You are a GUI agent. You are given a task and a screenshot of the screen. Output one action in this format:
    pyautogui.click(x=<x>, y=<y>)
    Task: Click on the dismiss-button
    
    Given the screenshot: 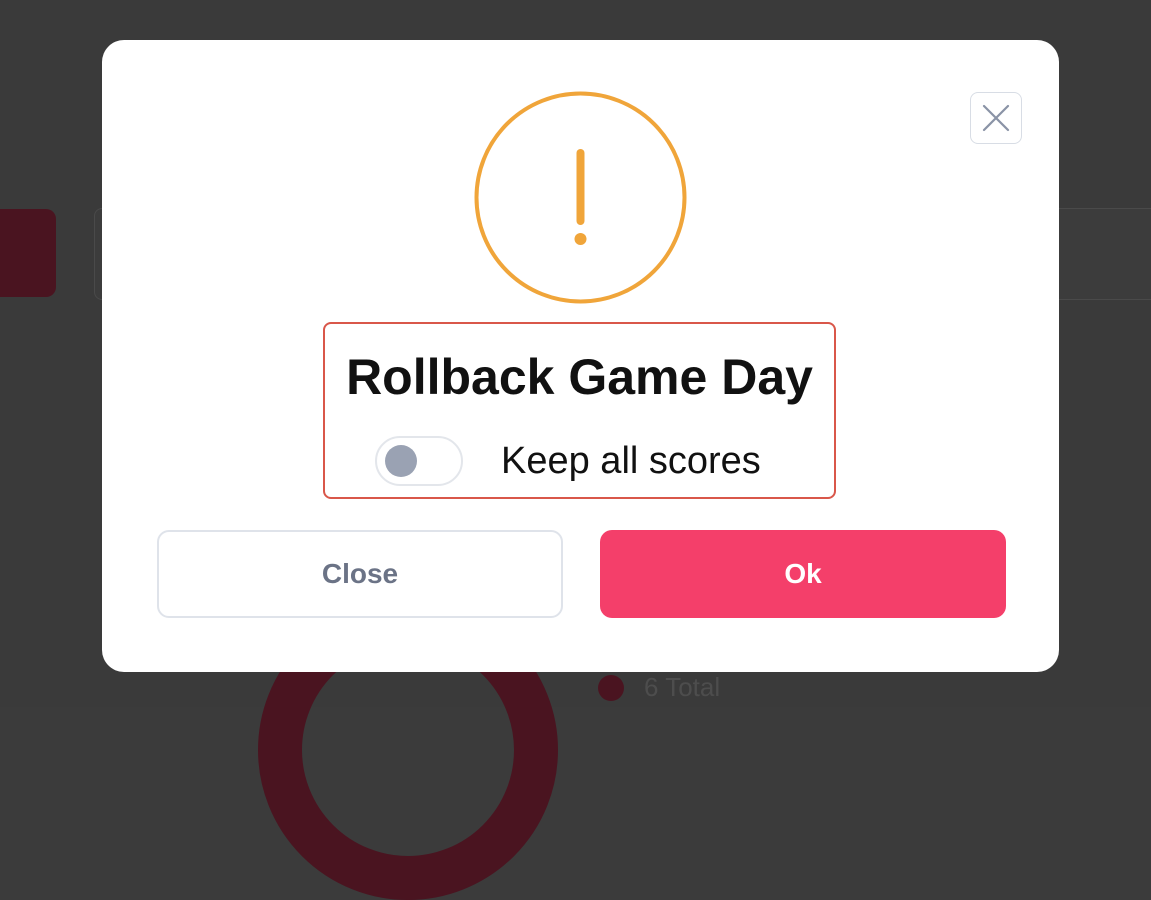 What is the action you would take?
    pyautogui.click(x=996, y=118)
    